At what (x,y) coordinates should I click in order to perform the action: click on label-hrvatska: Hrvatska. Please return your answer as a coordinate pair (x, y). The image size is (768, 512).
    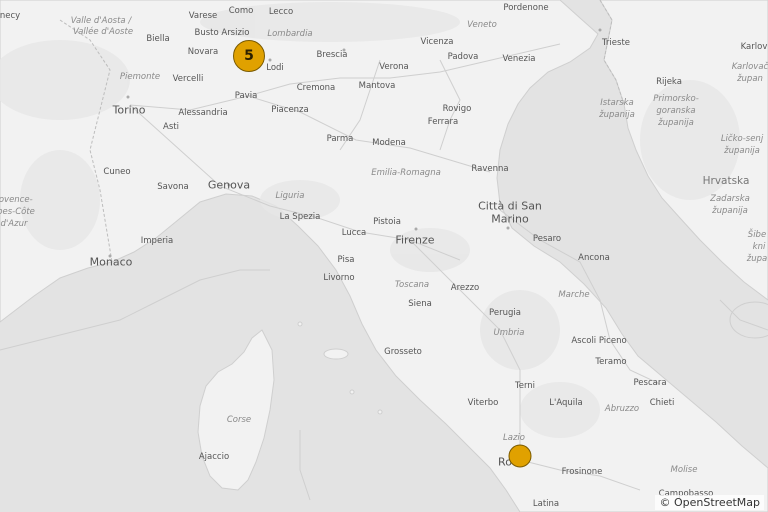
    Looking at the image, I should click on (726, 180).